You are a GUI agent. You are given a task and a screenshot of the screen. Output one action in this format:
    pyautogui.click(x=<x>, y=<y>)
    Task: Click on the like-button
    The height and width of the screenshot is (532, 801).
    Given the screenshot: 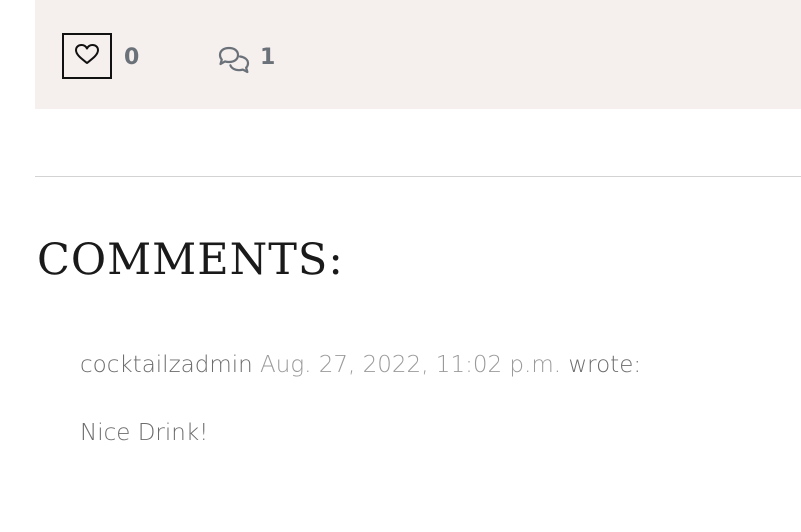 What is the action you would take?
    pyautogui.click(x=87, y=56)
    